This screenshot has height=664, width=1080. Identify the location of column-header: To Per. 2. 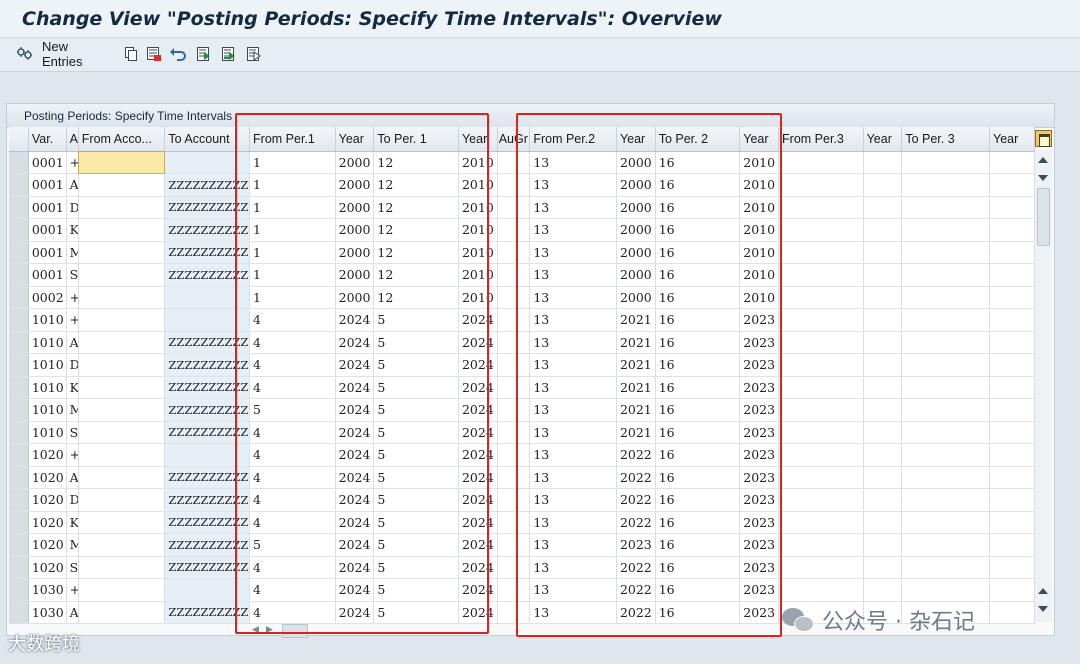
(698, 139).